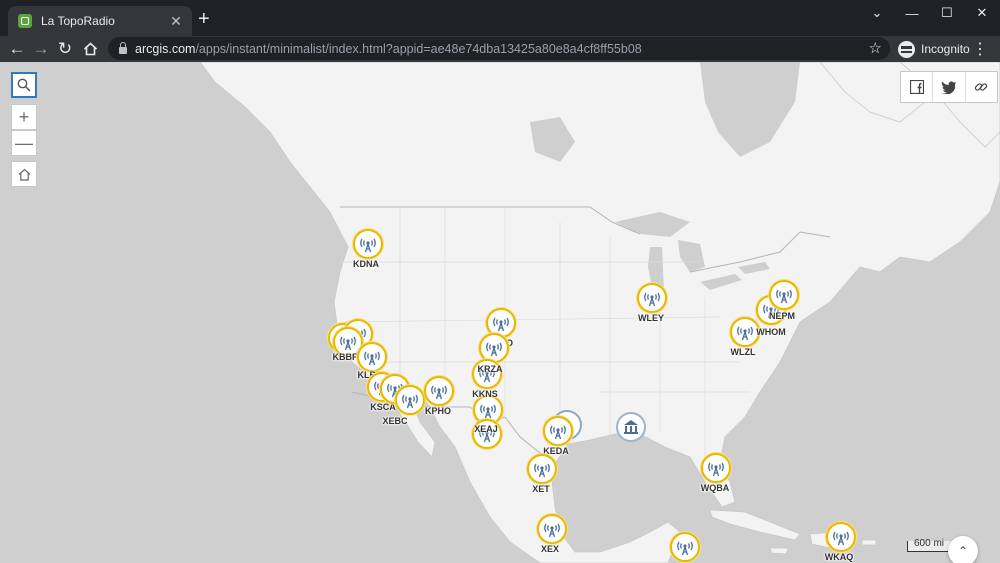 Image resolution: width=1000 pixels, height=563 pixels. I want to click on collapse-panel-button: ⌃, so click(963, 549).